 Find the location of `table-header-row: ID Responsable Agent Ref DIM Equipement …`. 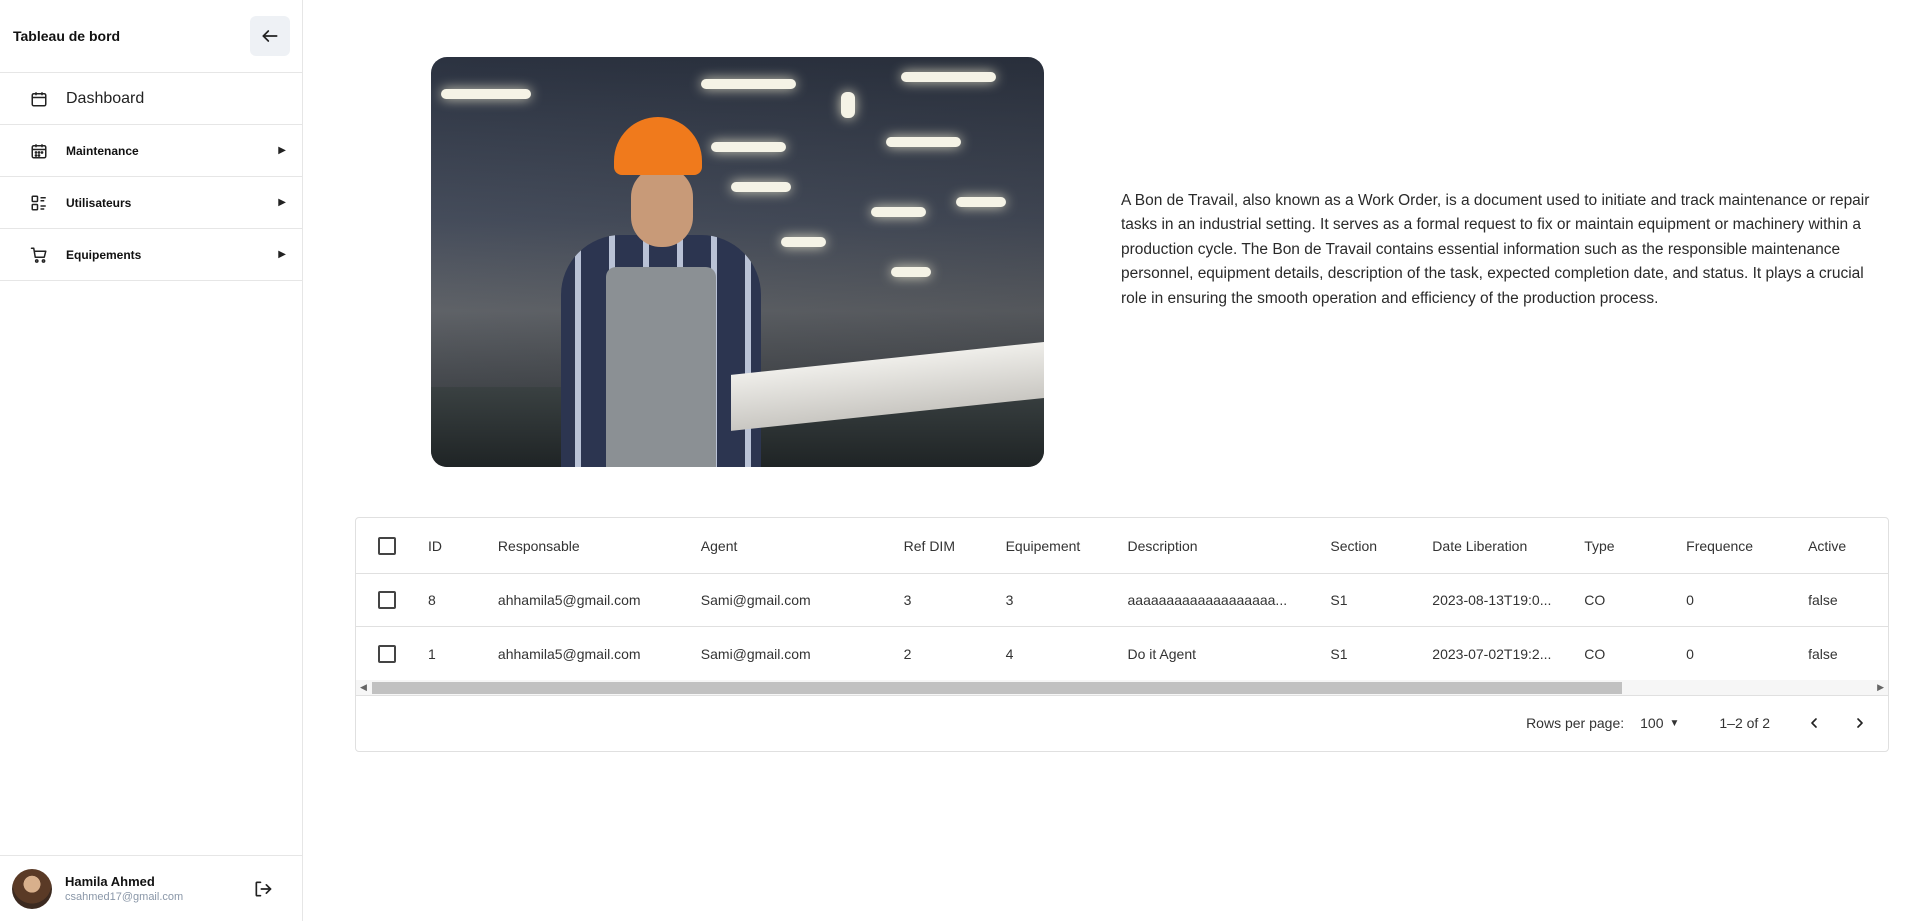

table-header-row: ID Responsable Agent Ref DIM Equipement … is located at coordinates (1122, 546).